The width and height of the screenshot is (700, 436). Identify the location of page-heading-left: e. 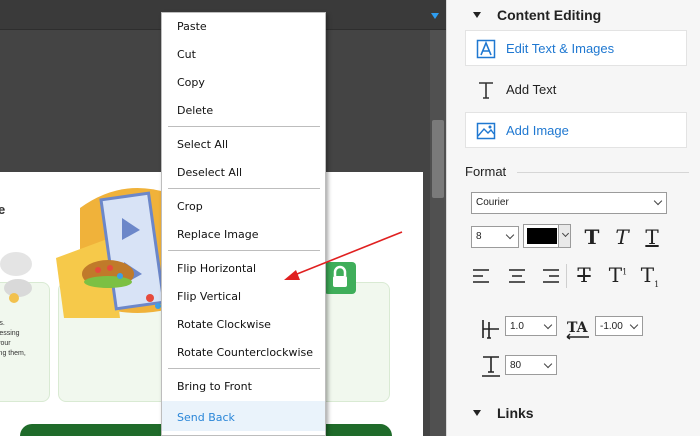
(3, 209).